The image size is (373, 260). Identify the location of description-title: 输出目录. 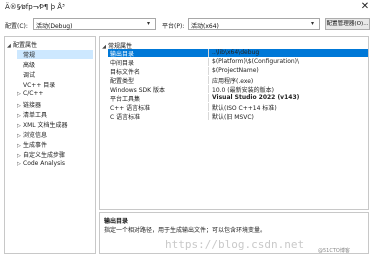
(116, 221).